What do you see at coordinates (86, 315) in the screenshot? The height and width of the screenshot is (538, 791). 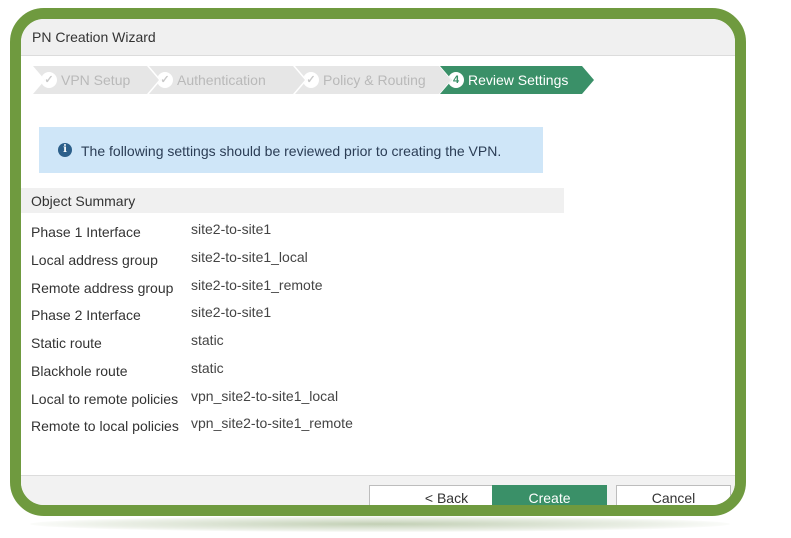 I see `summary-key: Phase 2 Interface` at bounding box center [86, 315].